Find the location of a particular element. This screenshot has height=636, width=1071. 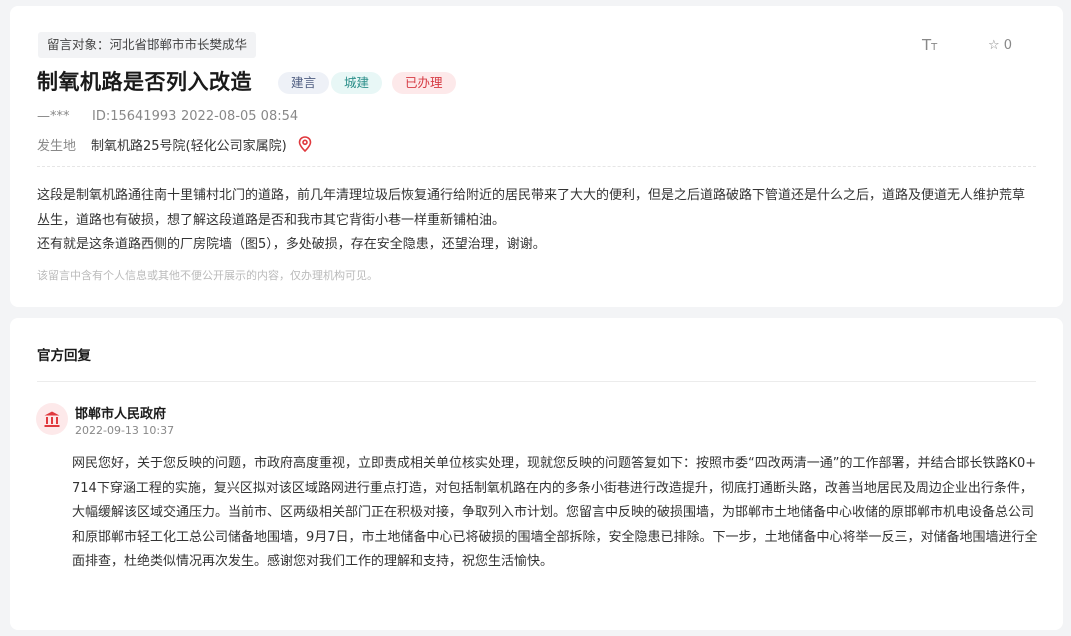

privacy-note: 该留言中含有个人信息或其他不便公开展示的内容，仅办理机构可见。 is located at coordinates (207, 275).